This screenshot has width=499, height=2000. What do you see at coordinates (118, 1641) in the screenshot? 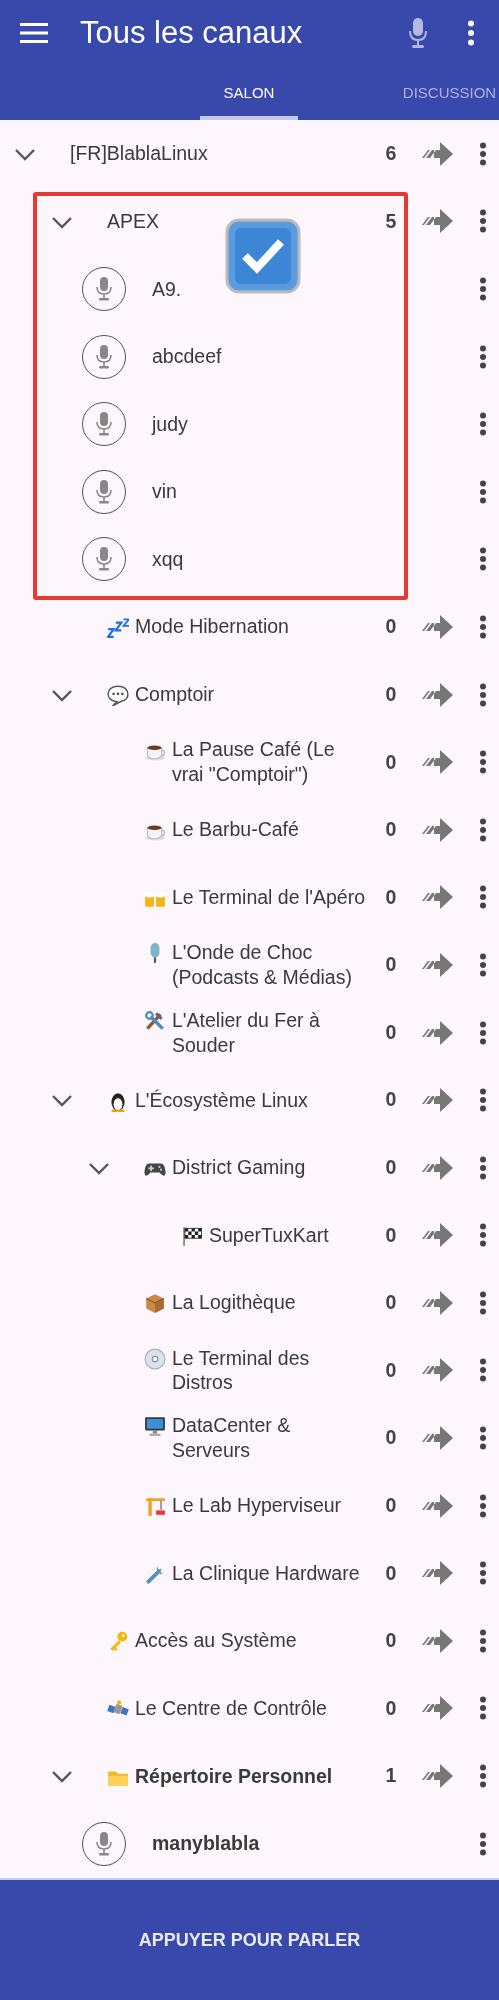
I see `key-icon` at bounding box center [118, 1641].